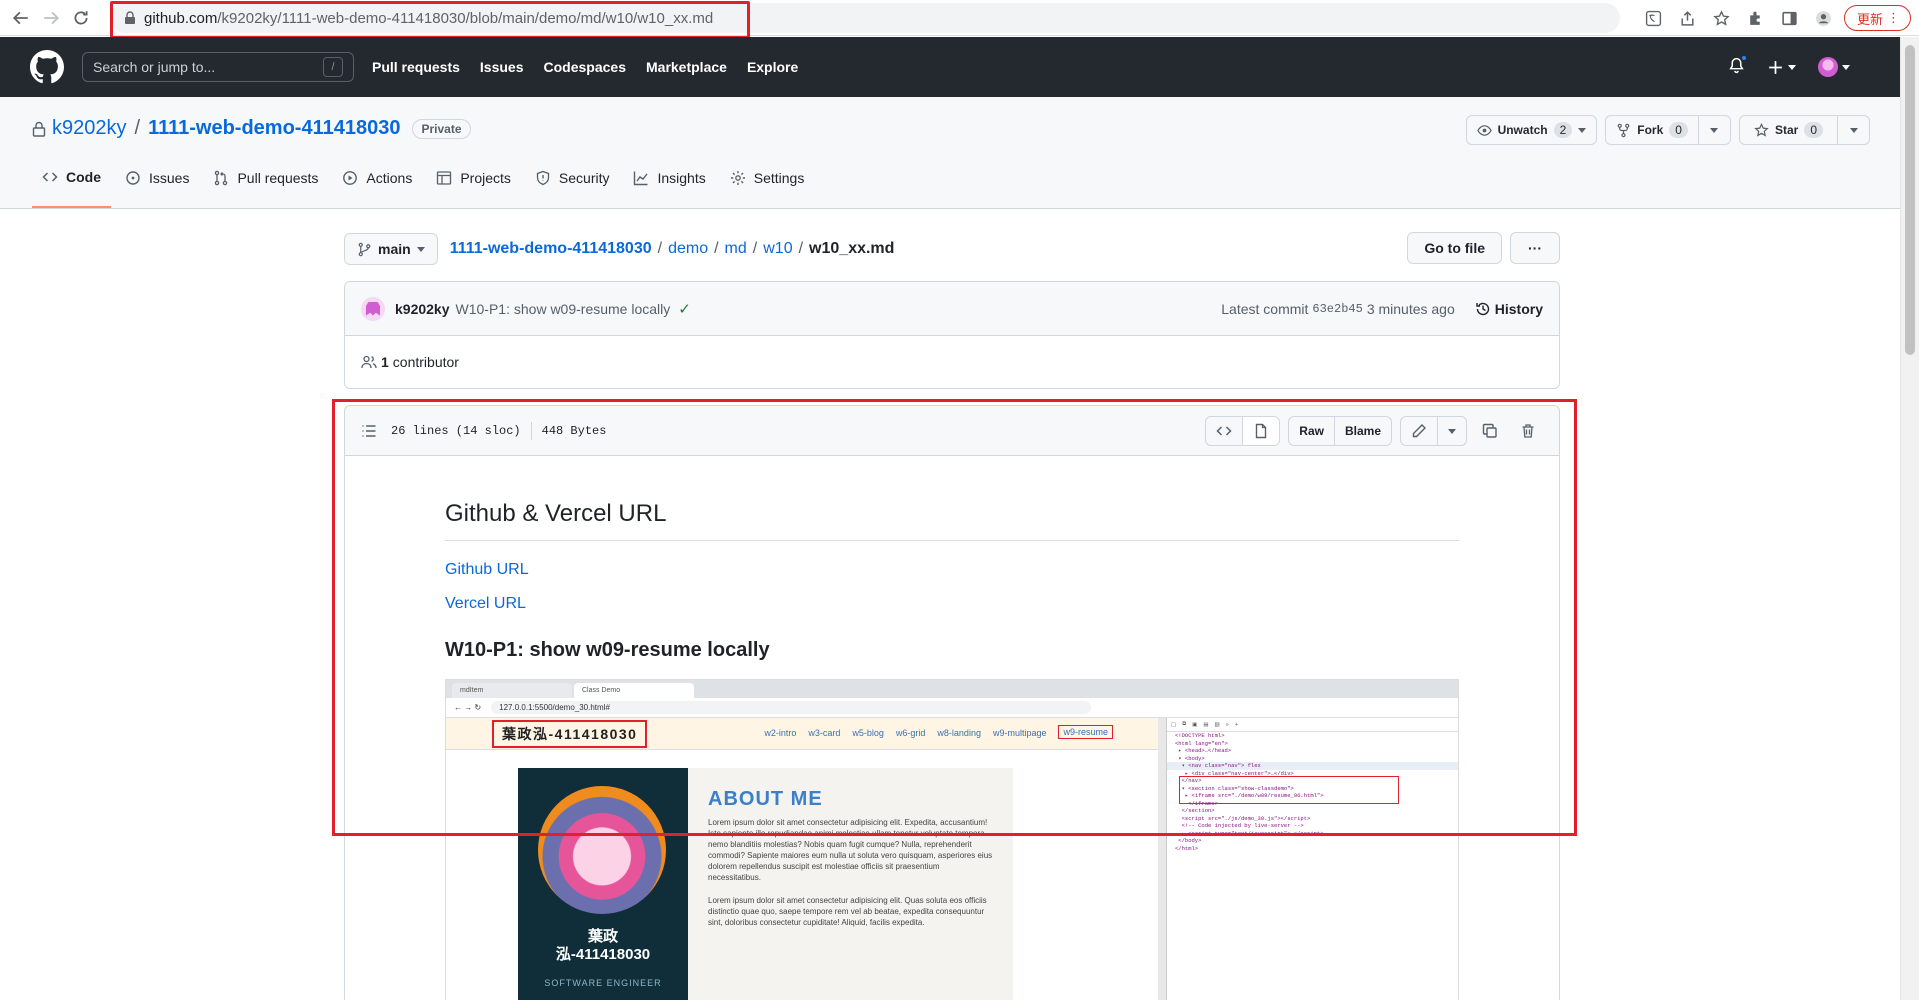 The image size is (1919, 1000). I want to click on fork-icon, so click(1623, 130).